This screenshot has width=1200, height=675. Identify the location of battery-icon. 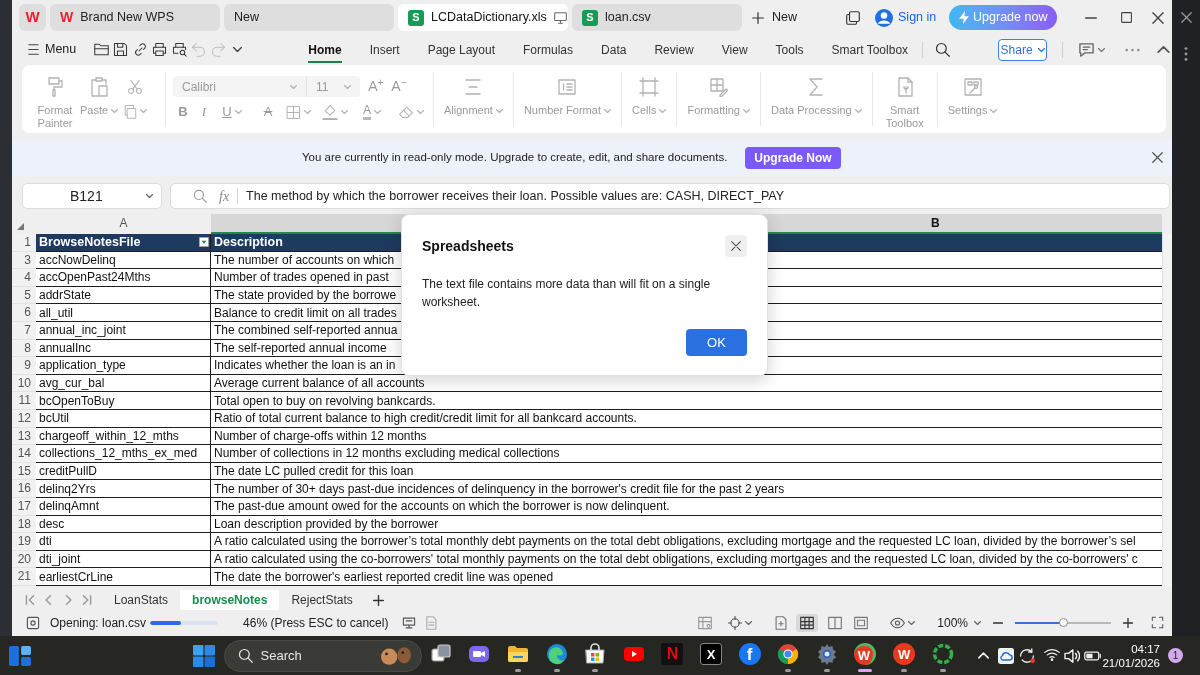
(1092, 655).